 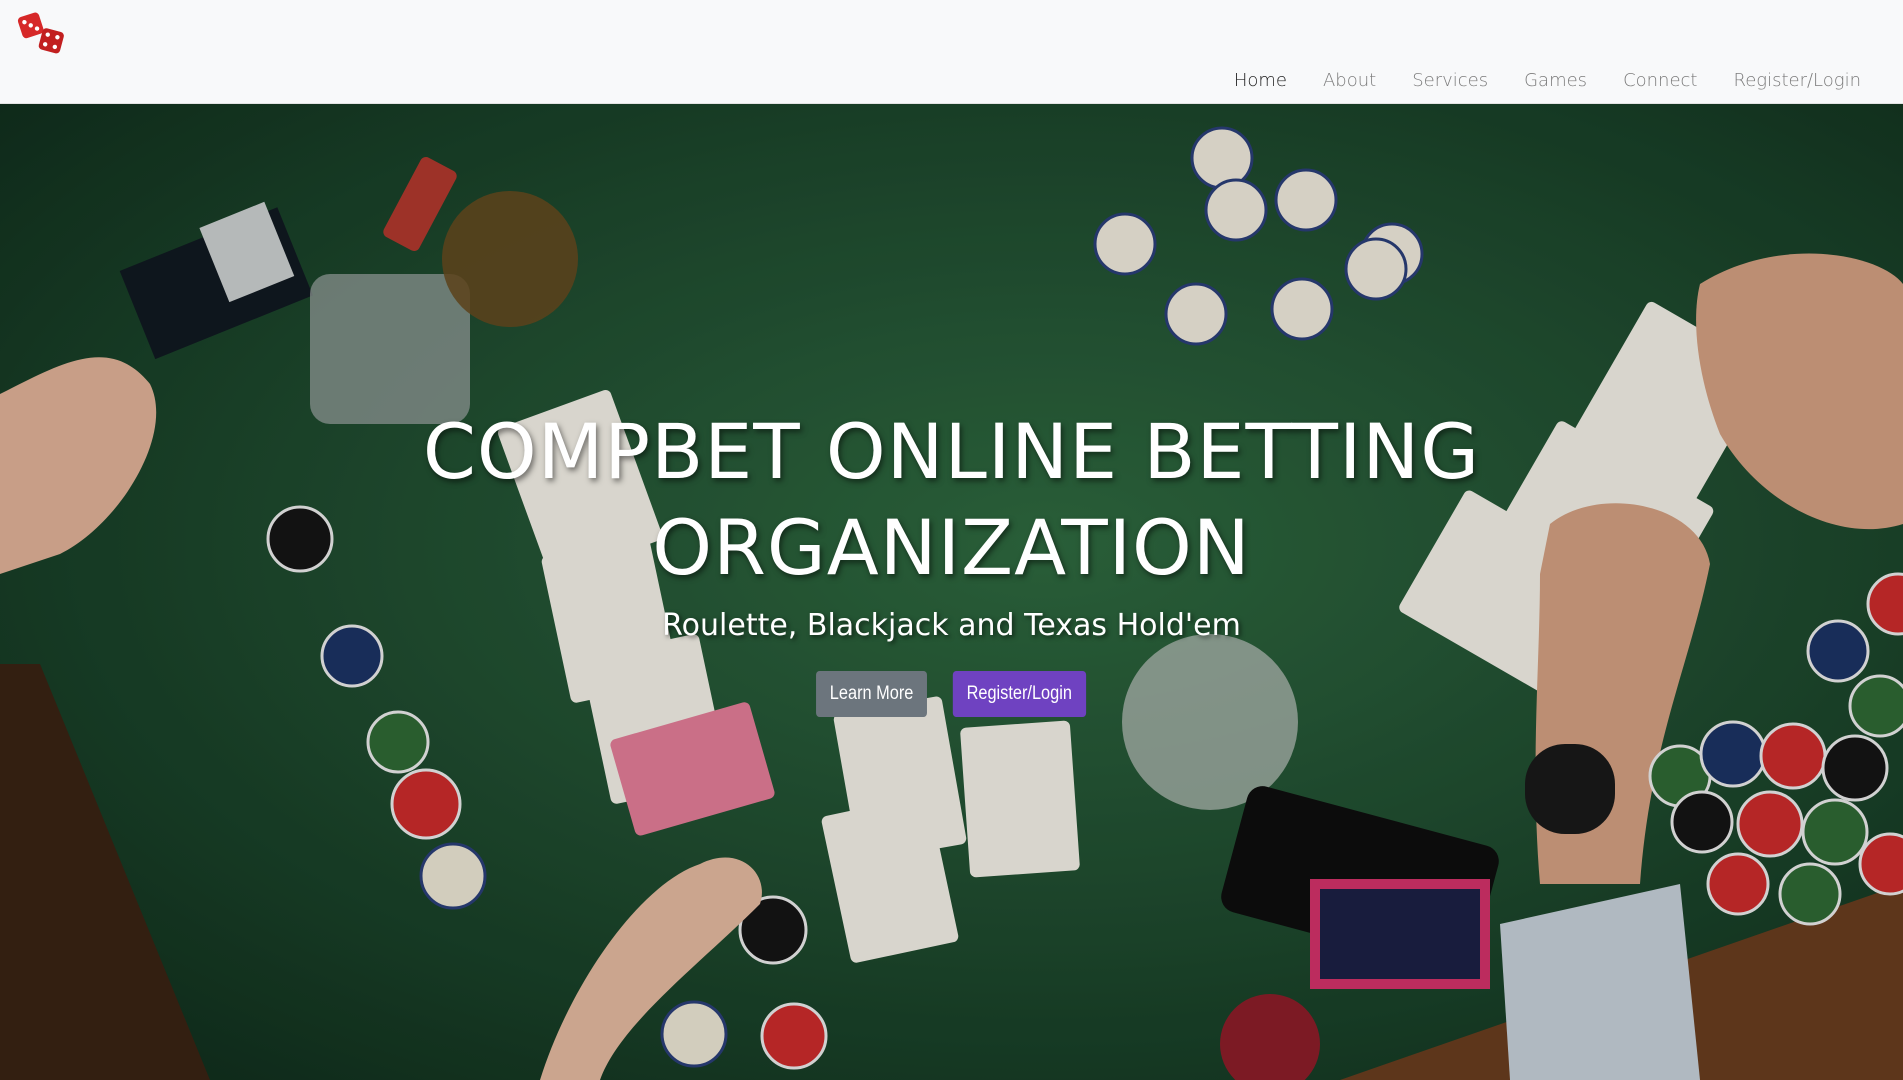 What do you see at coordinates (1019, 694) in the screenshot?
I see `register-login-button: Register/Login` at bounding box center [1019, 694].